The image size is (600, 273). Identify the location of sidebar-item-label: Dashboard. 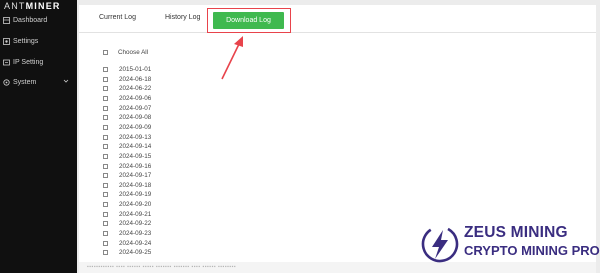
(30, 20).